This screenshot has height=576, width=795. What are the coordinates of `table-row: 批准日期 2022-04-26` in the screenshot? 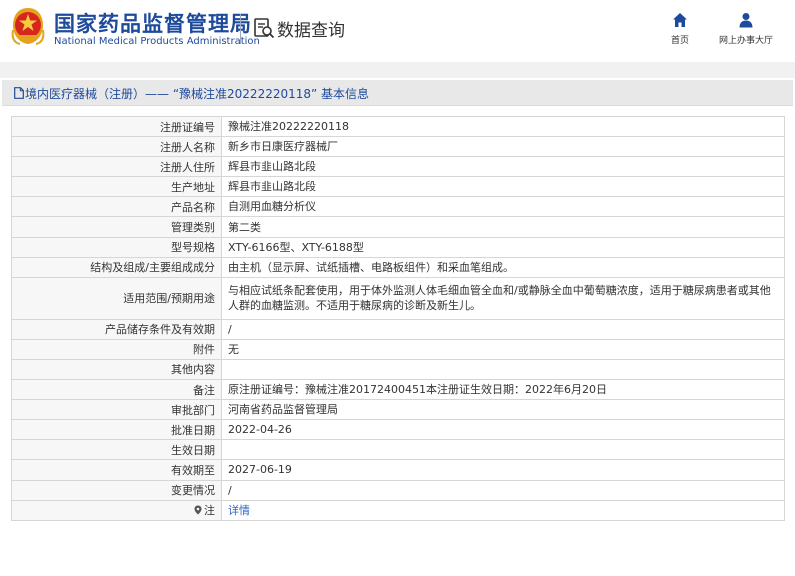 It's located at (398, 430).